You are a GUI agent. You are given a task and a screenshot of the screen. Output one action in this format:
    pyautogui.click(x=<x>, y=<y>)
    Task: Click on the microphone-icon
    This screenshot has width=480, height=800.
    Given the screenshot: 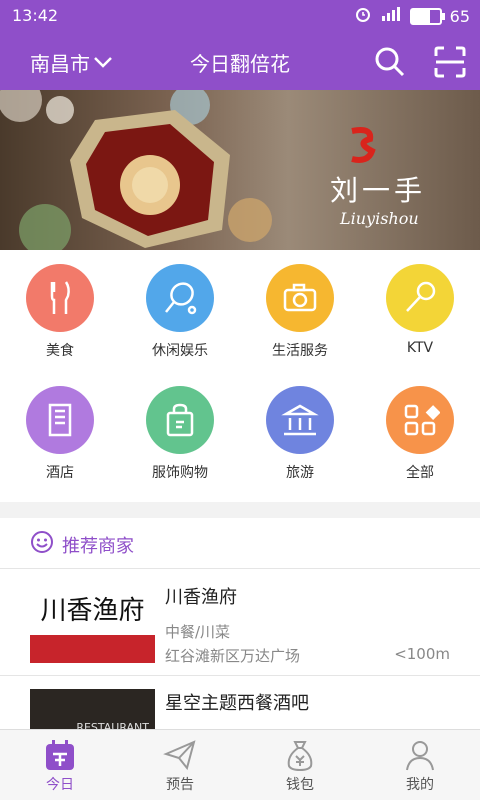 What is the action you would take?
    pyautogui.click(x=420, y=298)
    